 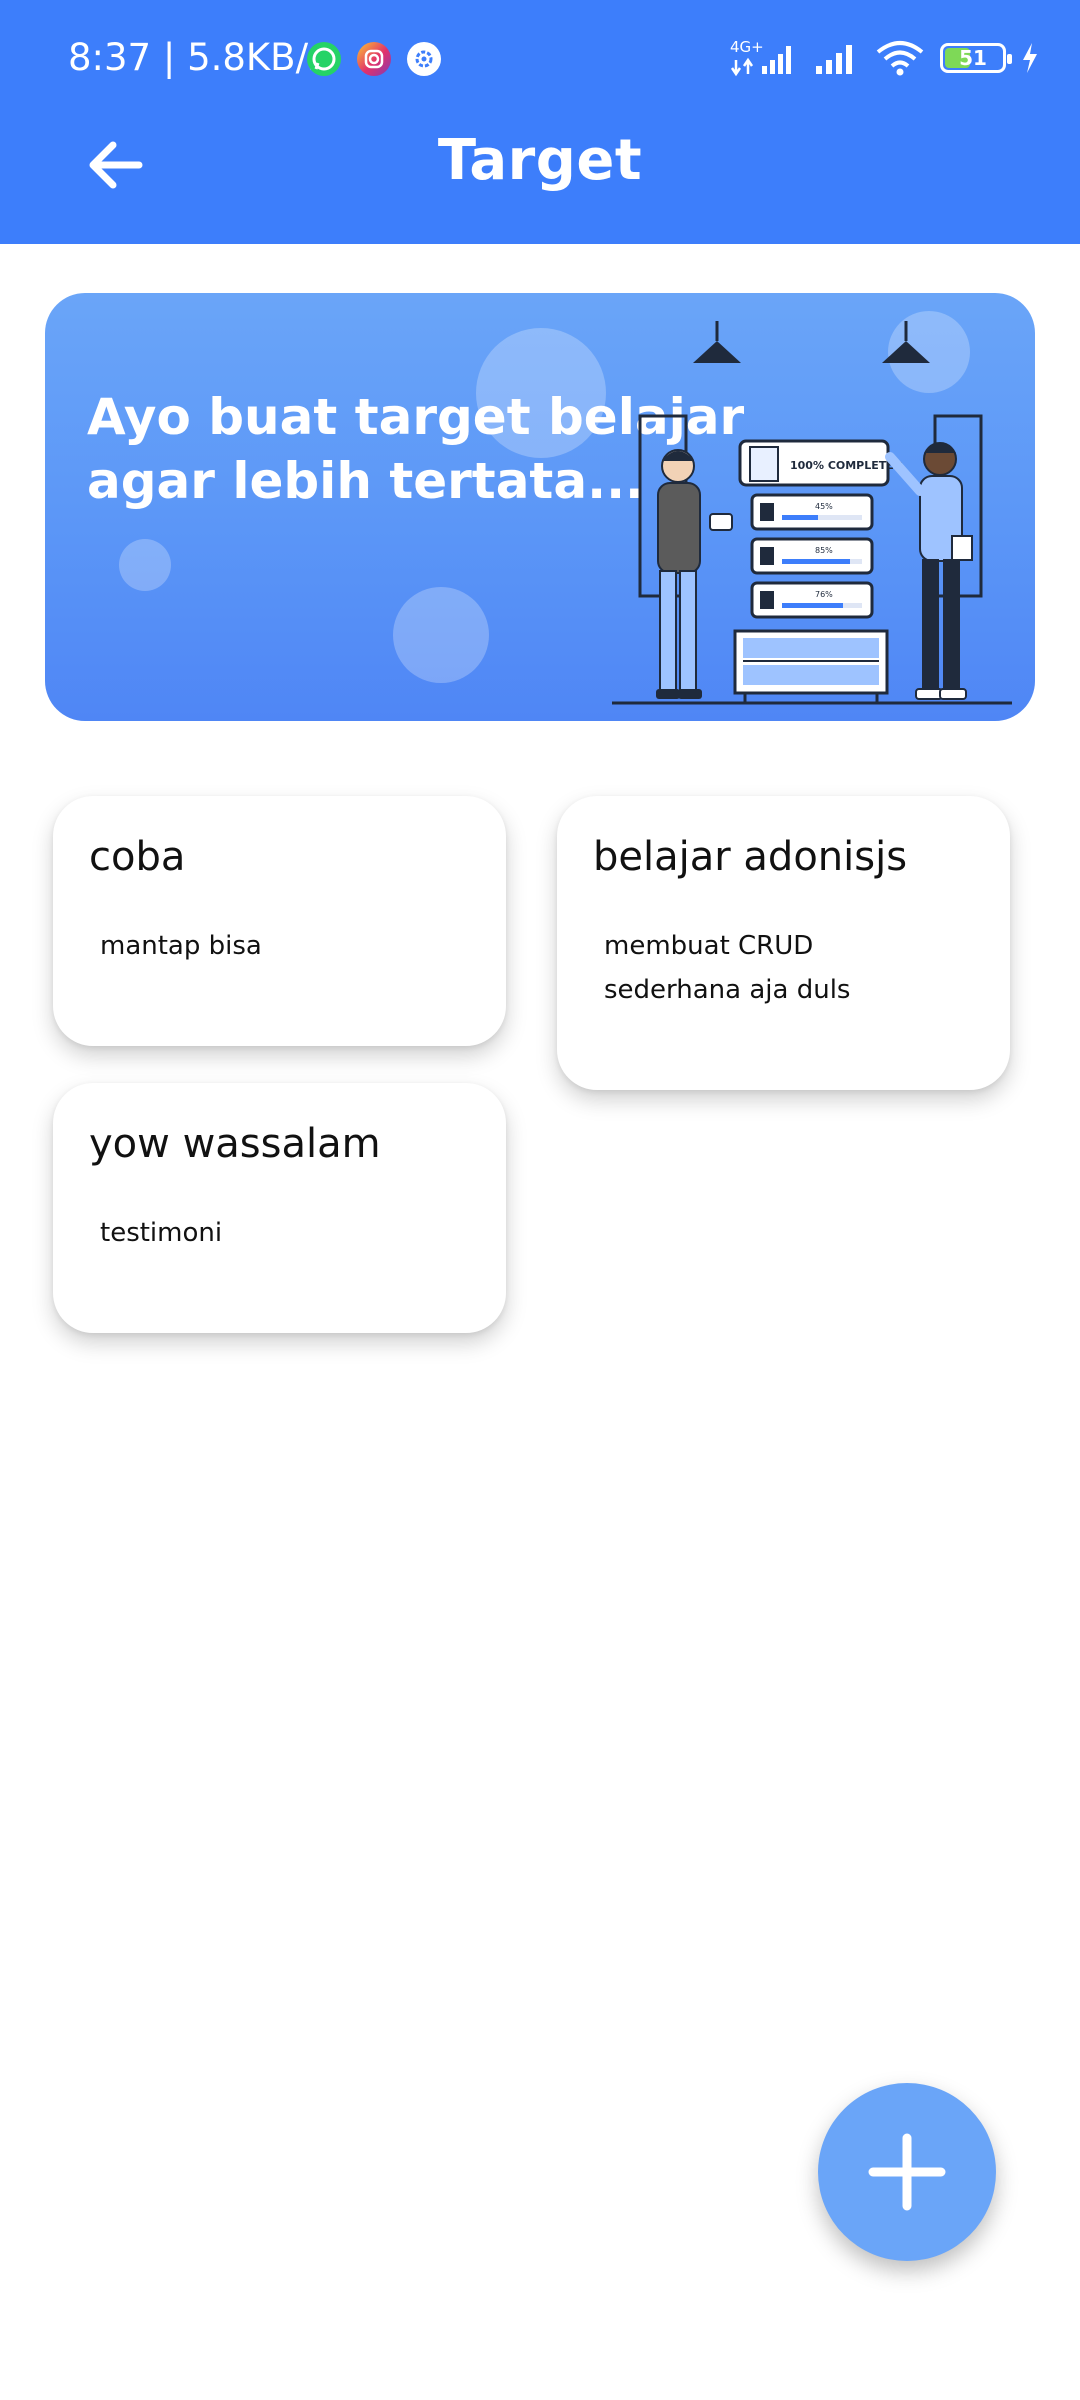 What do you see at coordinates (161, 1233) in the screenshot?
I see `target-description: testimoni` at bounding box center [161, 1233].